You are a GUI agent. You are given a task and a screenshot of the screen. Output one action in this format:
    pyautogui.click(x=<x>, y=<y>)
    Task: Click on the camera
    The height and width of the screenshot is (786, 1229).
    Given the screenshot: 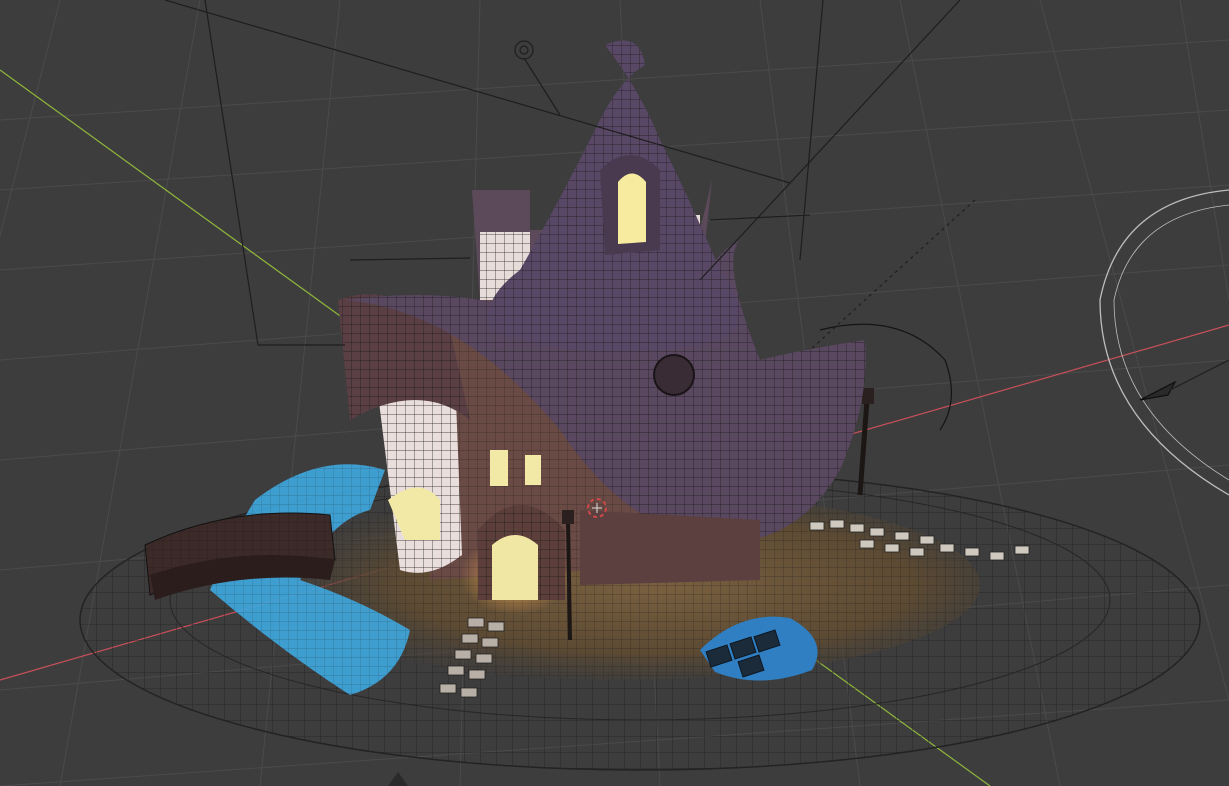 What is the action you would take?
    pyautogui.click(x=1164, y=342)
    